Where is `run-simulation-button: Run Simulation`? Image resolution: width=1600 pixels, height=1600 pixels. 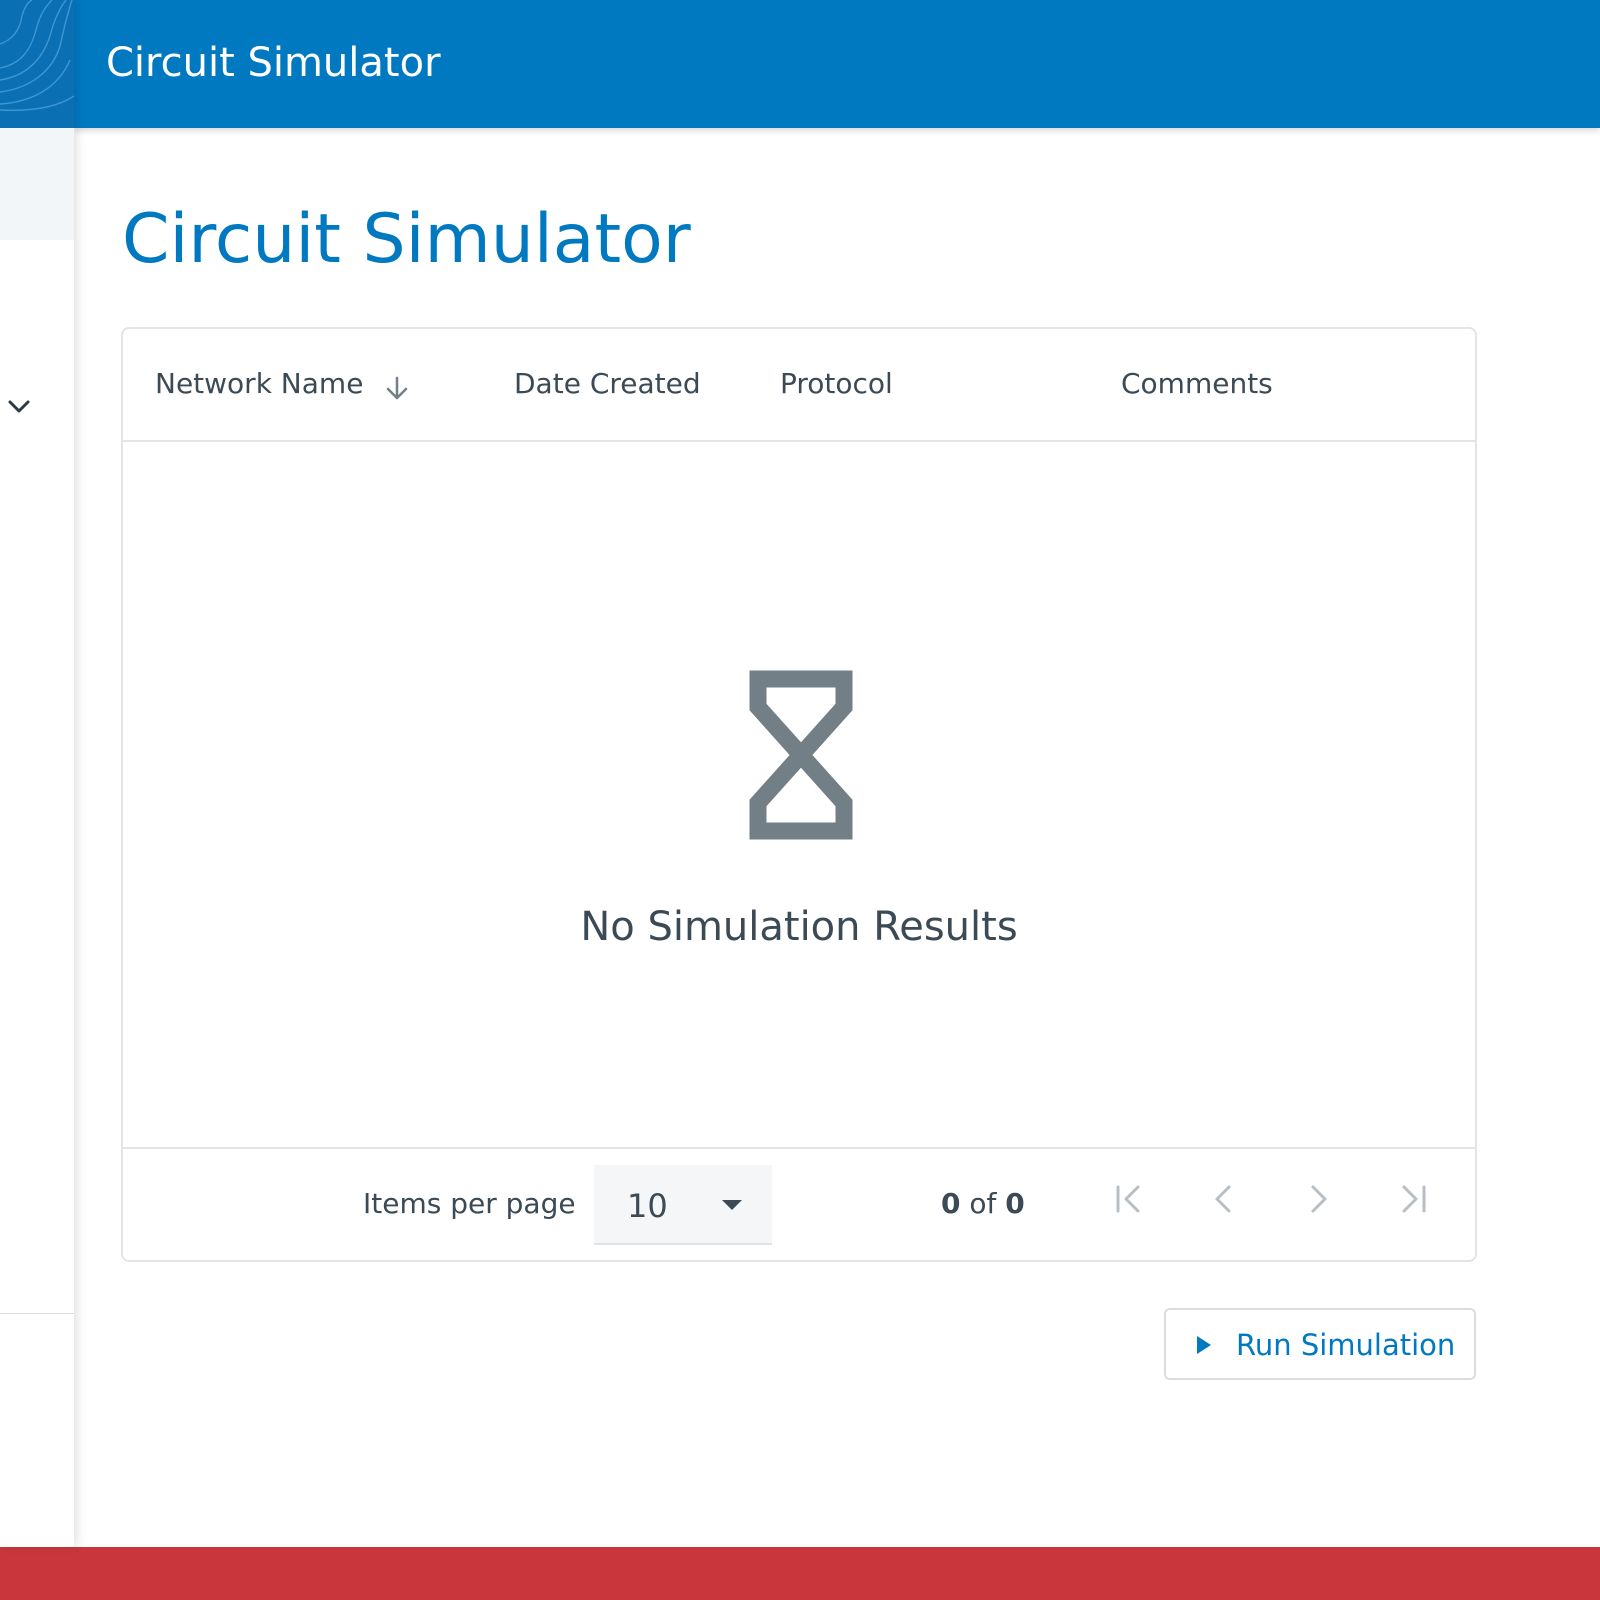
run-simulation-button: Run Simulation is located at coordinates (1320, 1344).